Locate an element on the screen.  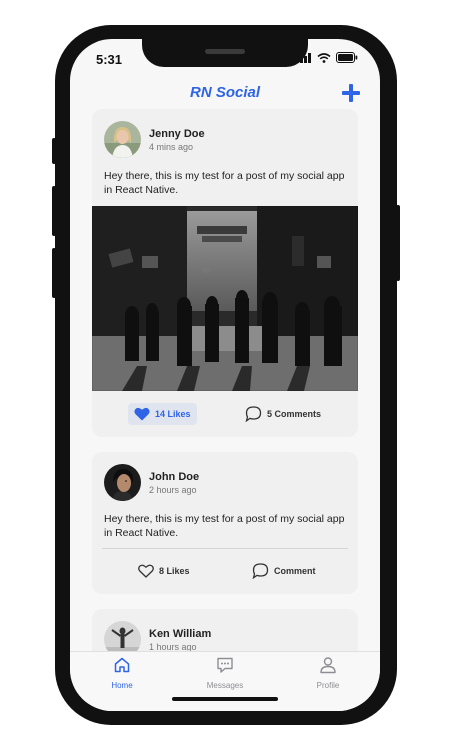
tab-messages: Messages is located at coordinates (225, 673).